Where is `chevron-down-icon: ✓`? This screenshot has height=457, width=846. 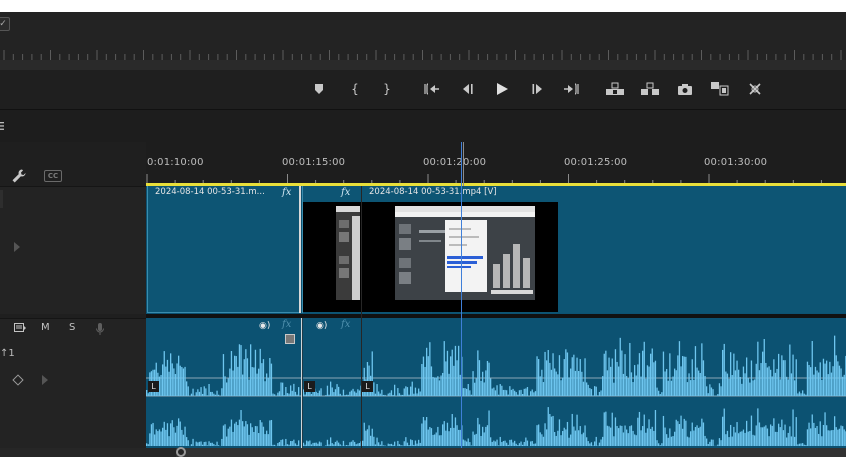
chevron-down-icon: ✓ is located at coordinates (5, 24).